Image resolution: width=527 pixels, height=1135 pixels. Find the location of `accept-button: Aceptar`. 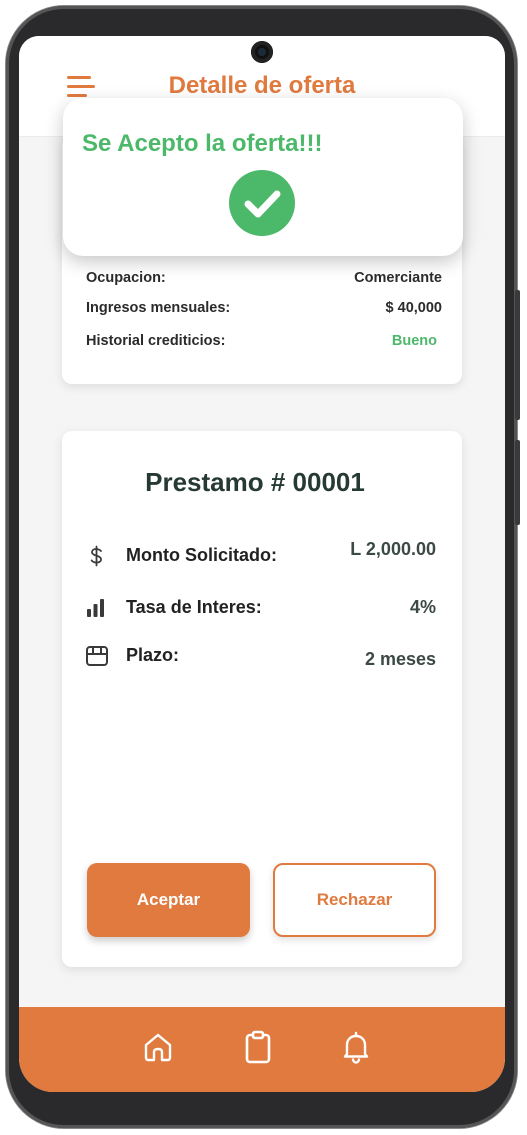

accept-button: Aceptar is located at coordinates (168, 900).